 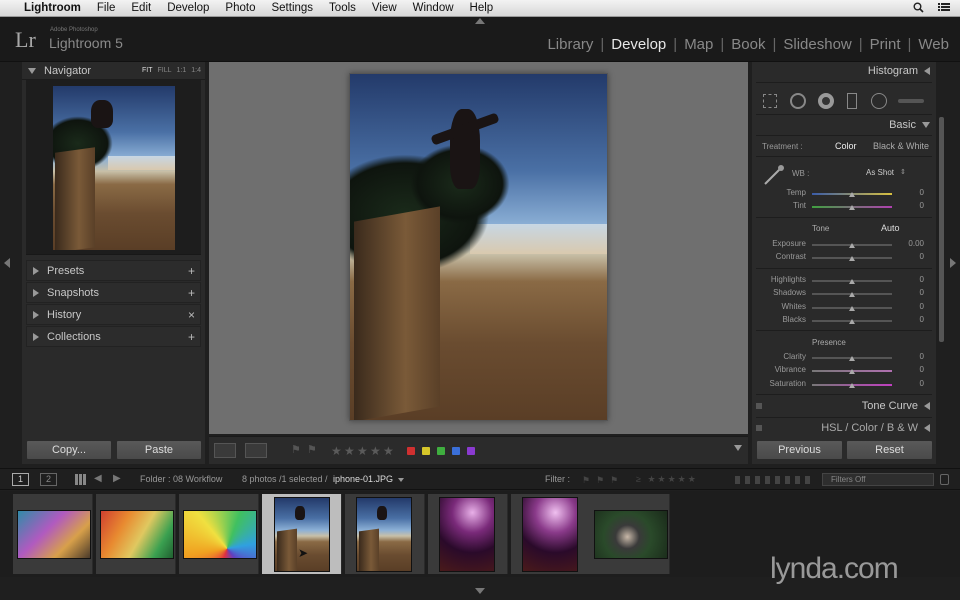 I want to click on basic-header: Basic, so click(x=909, y=125).